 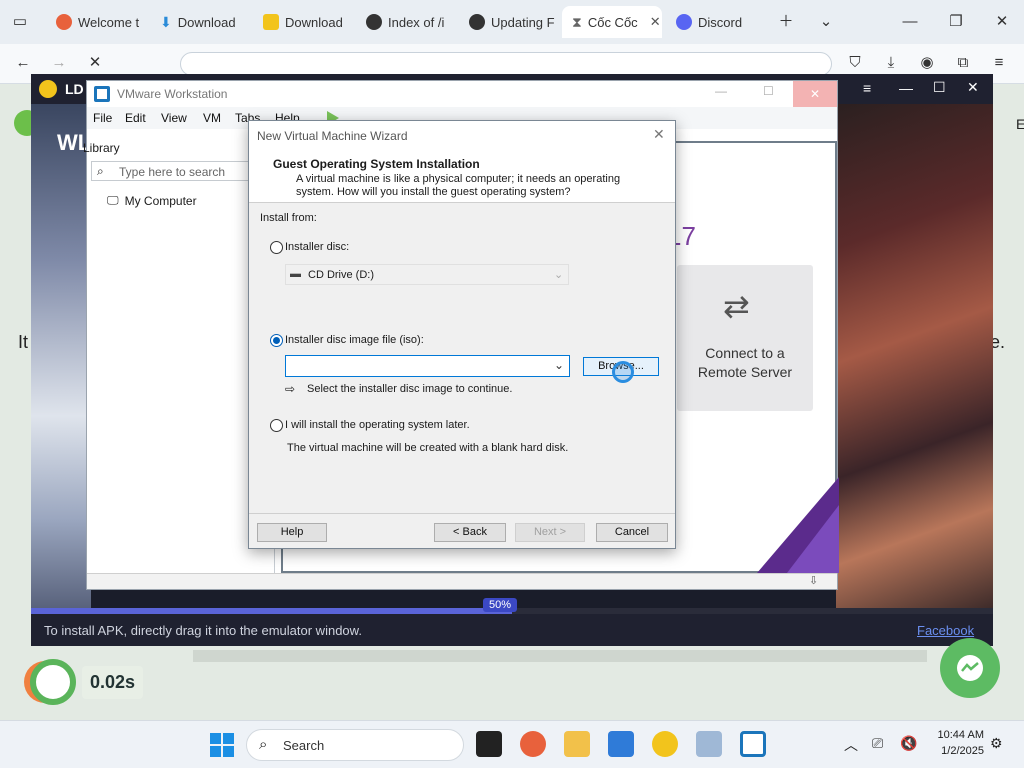 What do you see at coordinates (101, 148) in the screenshot?
I see `library-label: Library` at bounding box center [101, 148].